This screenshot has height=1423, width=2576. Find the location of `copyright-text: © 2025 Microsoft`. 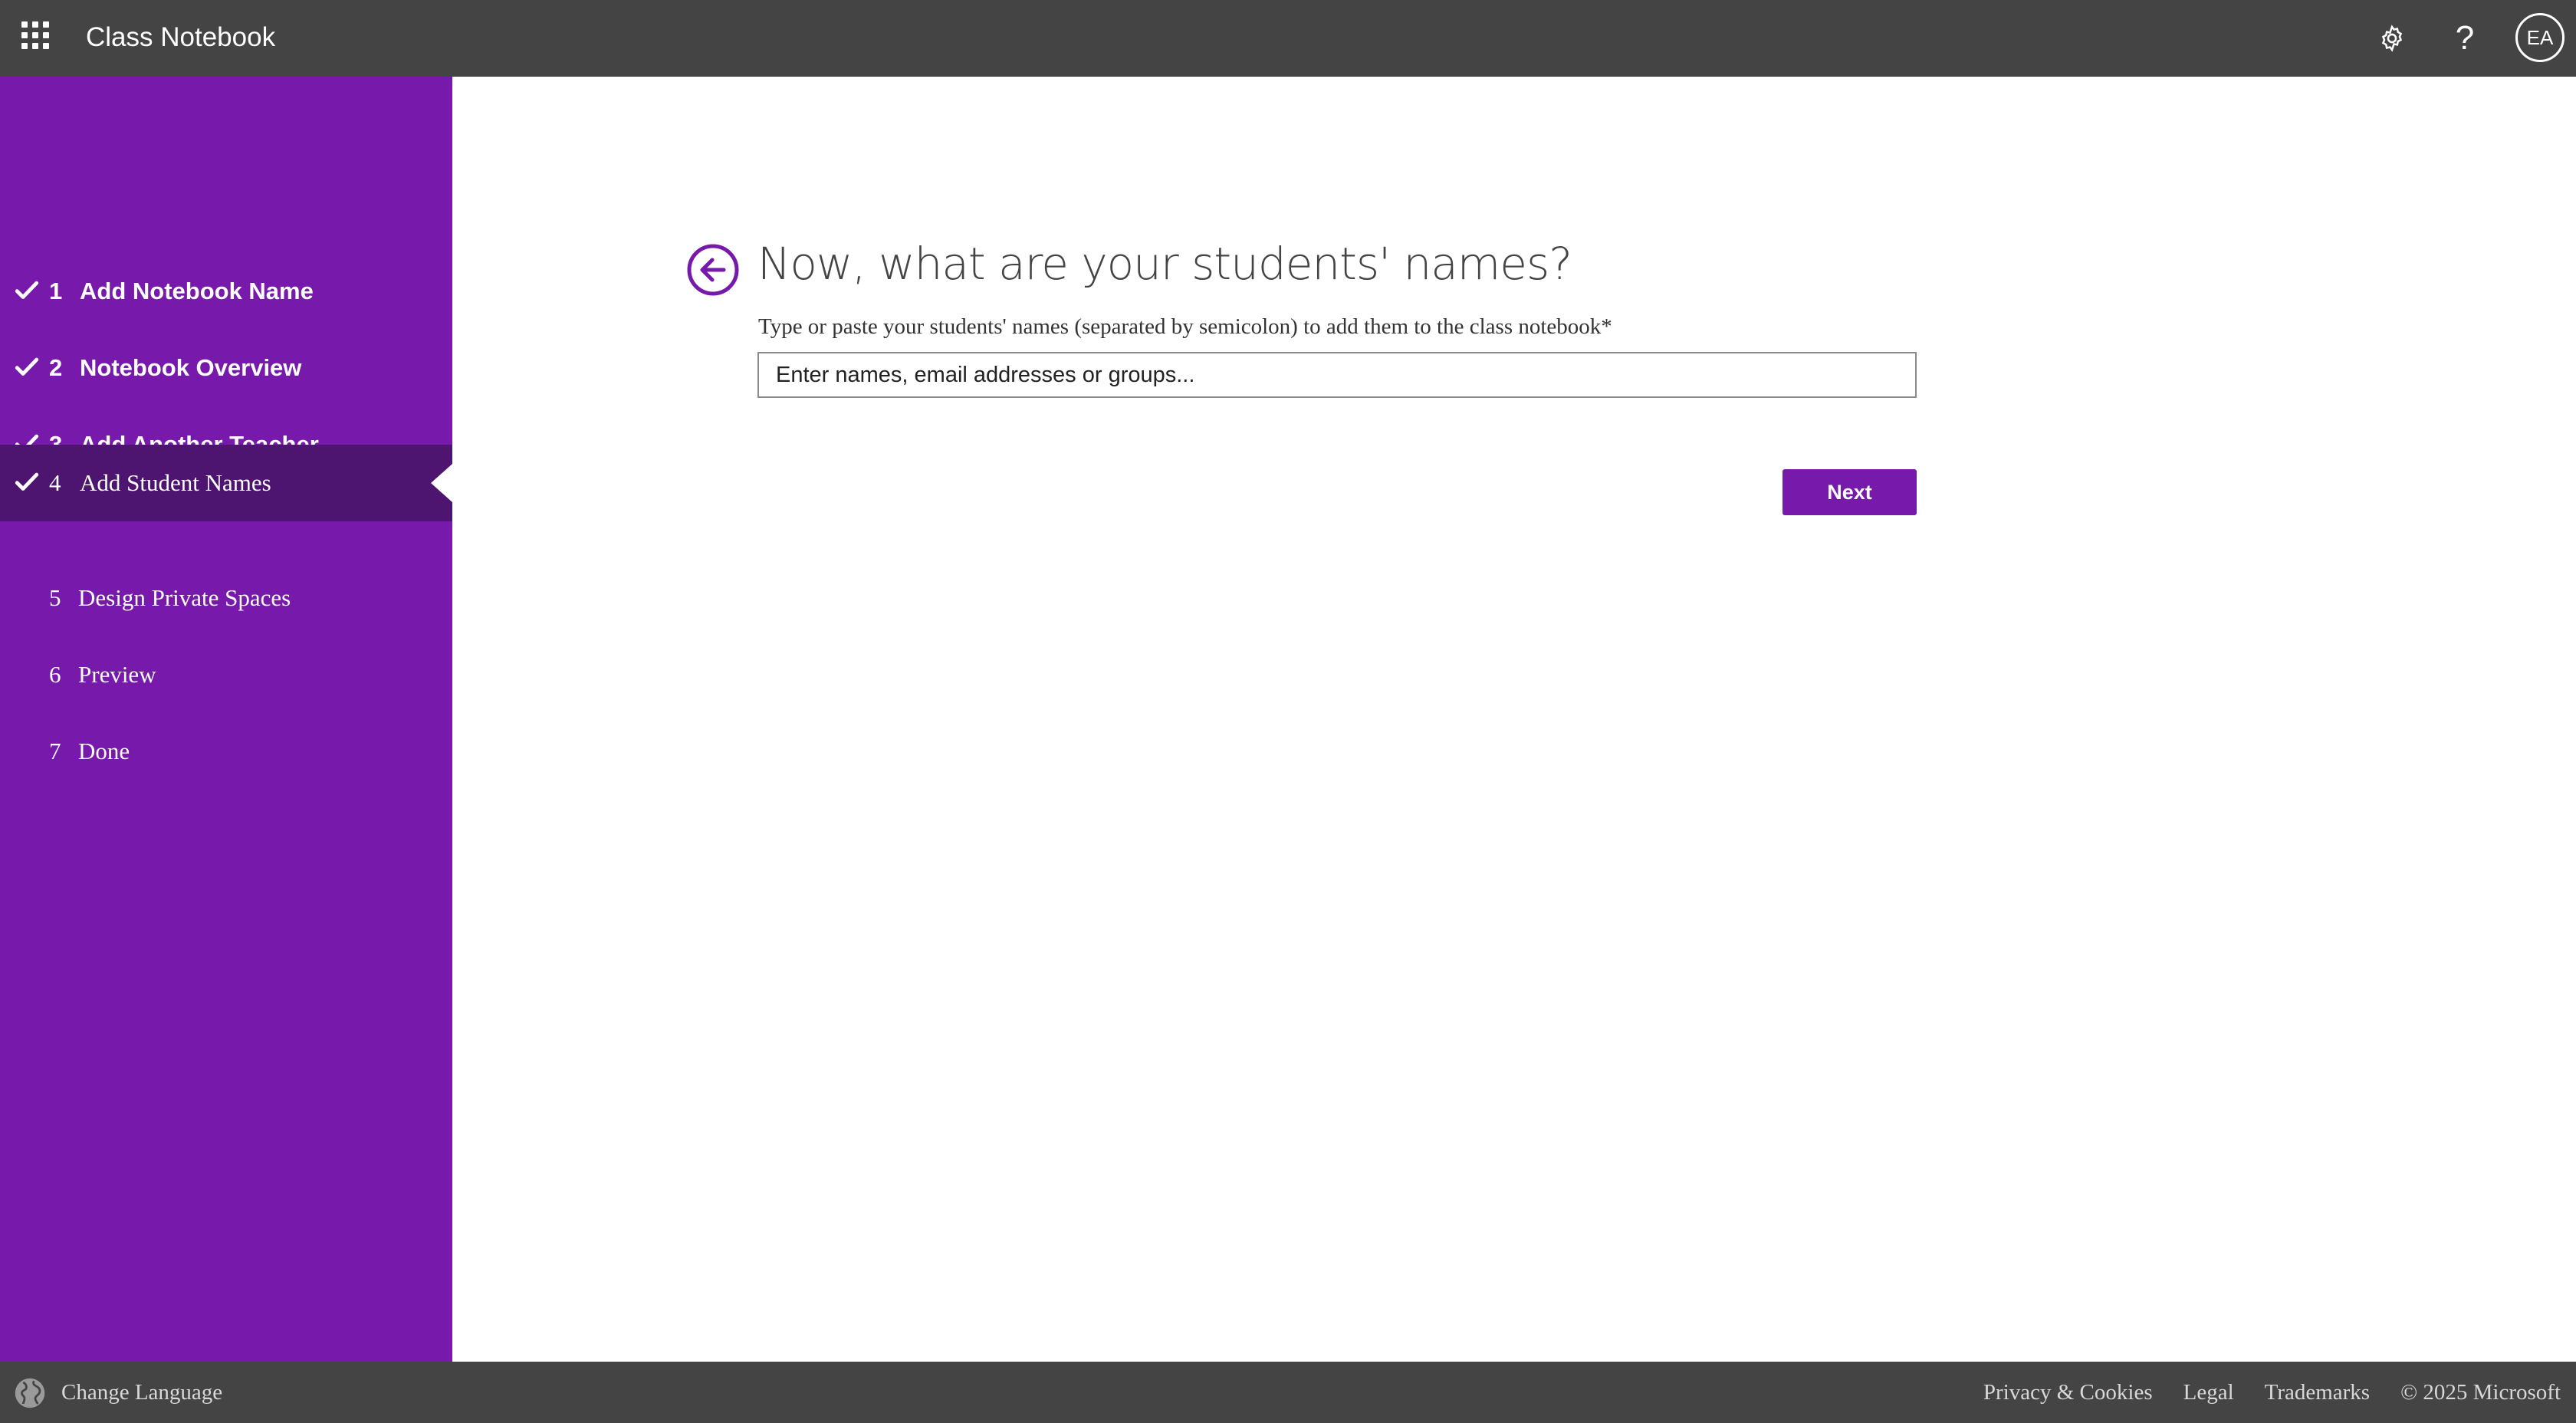

copyright-text: © 2025 Microsoft is located at coordinates (2480, 1392).